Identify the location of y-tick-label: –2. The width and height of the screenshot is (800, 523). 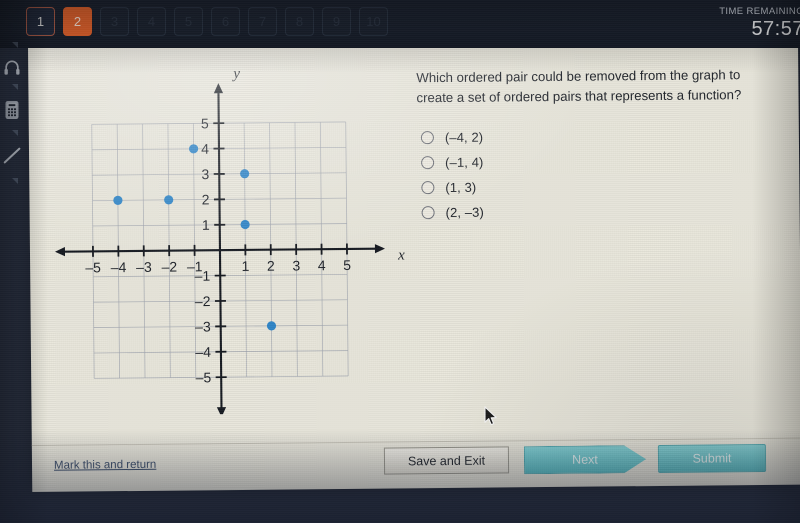
(203, 301).